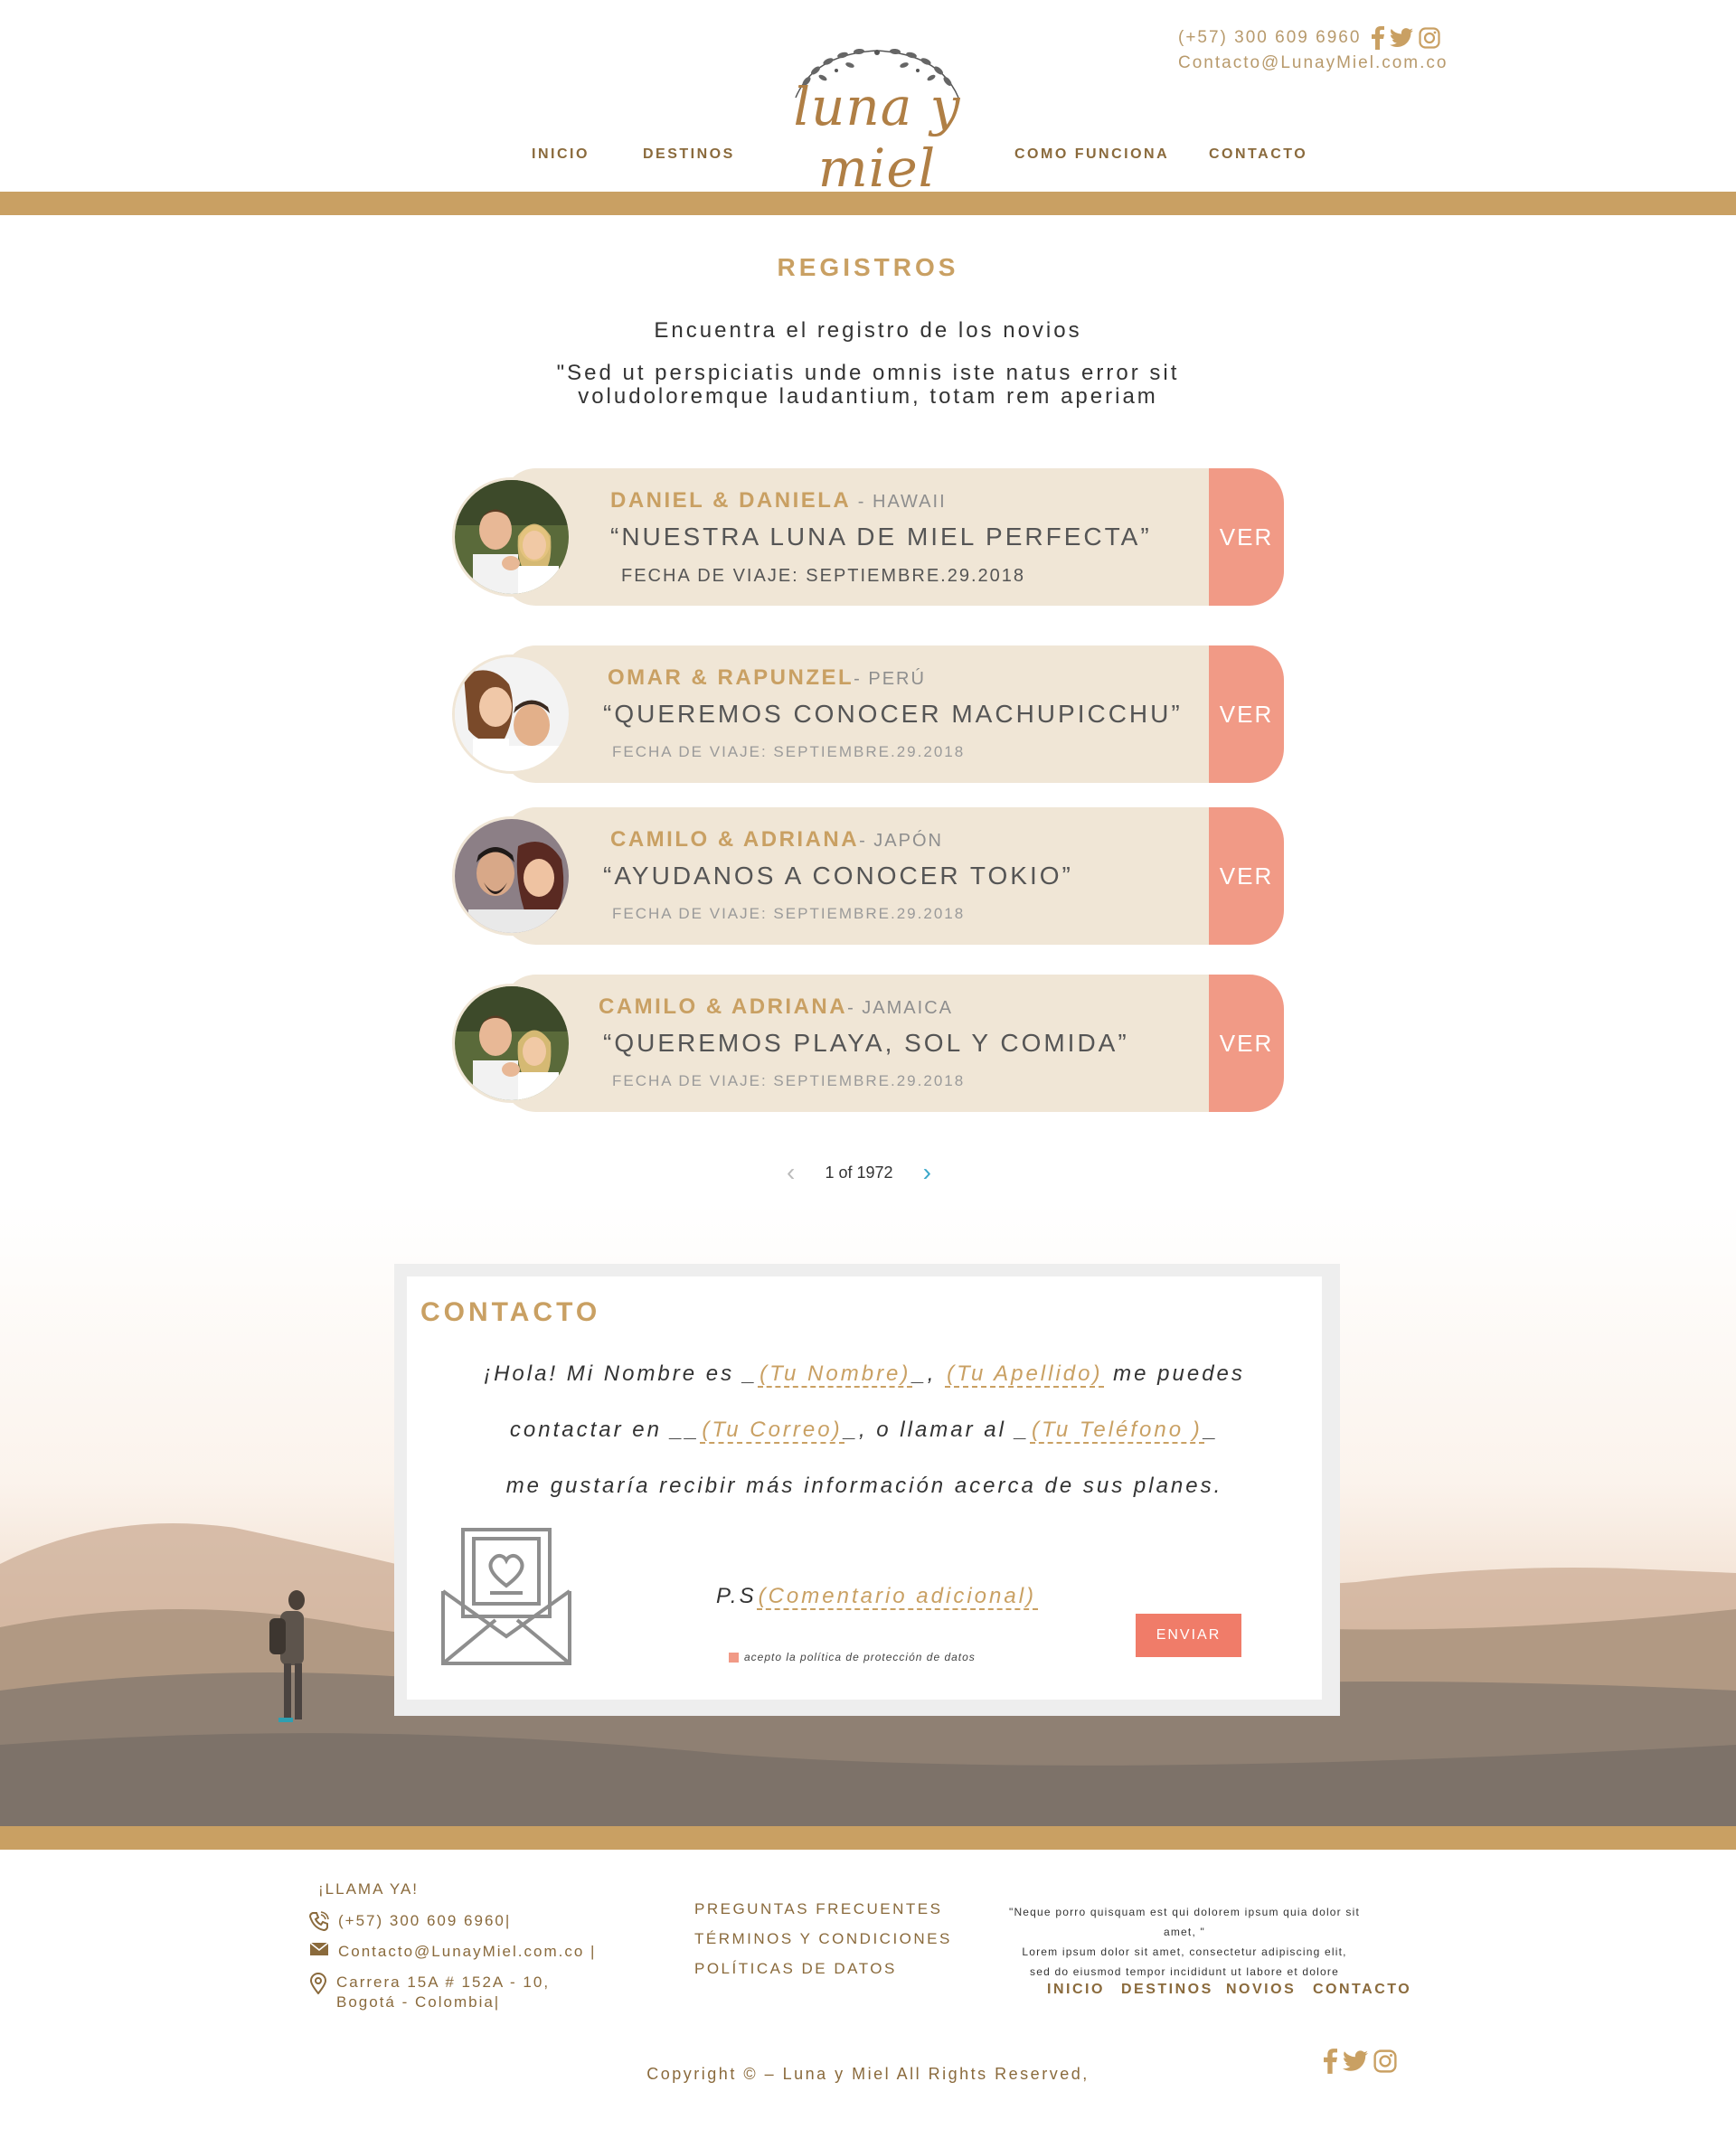 Image resolution: width=1736 pixels, height=2129 pixels. Describe the element at coordinates (899, 502) in the screenshot. I see `card-destination: - HAWAII` at that location.